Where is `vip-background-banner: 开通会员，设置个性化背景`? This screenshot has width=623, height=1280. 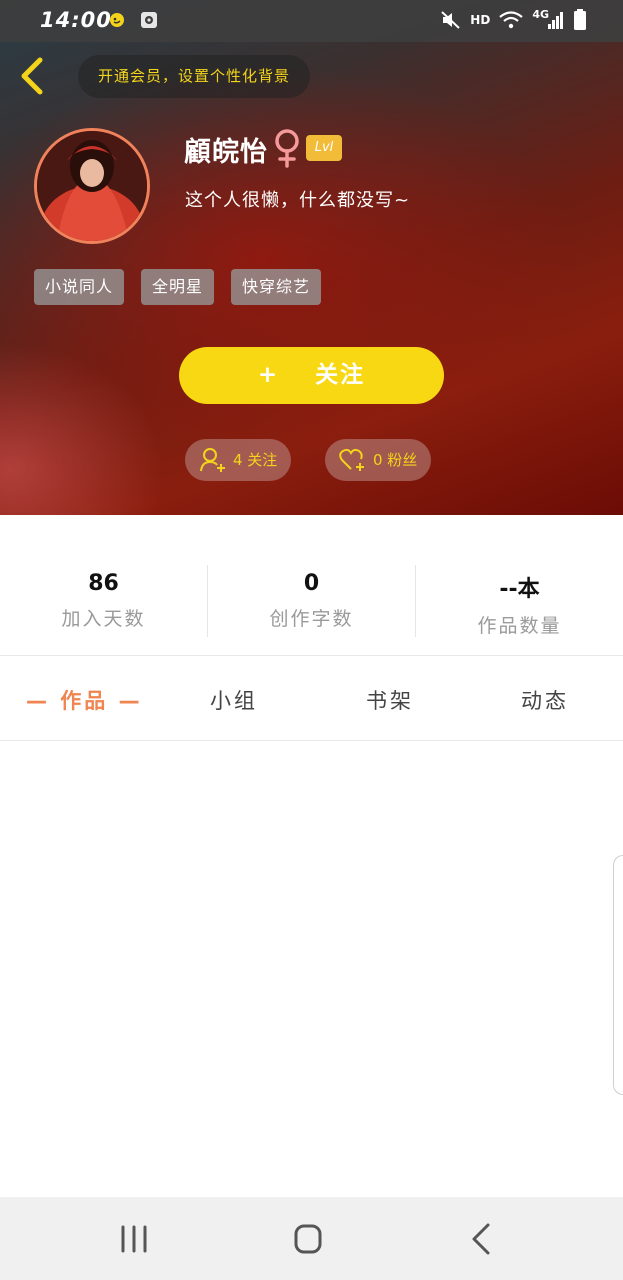 vip-background-banner: 开通会员，设置个性化背景 is located at coordinates (194, 76).